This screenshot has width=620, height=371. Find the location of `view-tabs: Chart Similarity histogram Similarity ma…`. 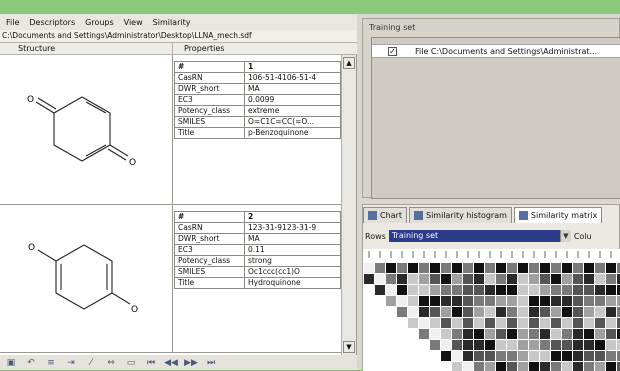

view-tabs: Chart Similarity histogram Similarity ma… is located at coordinates (491, 215).